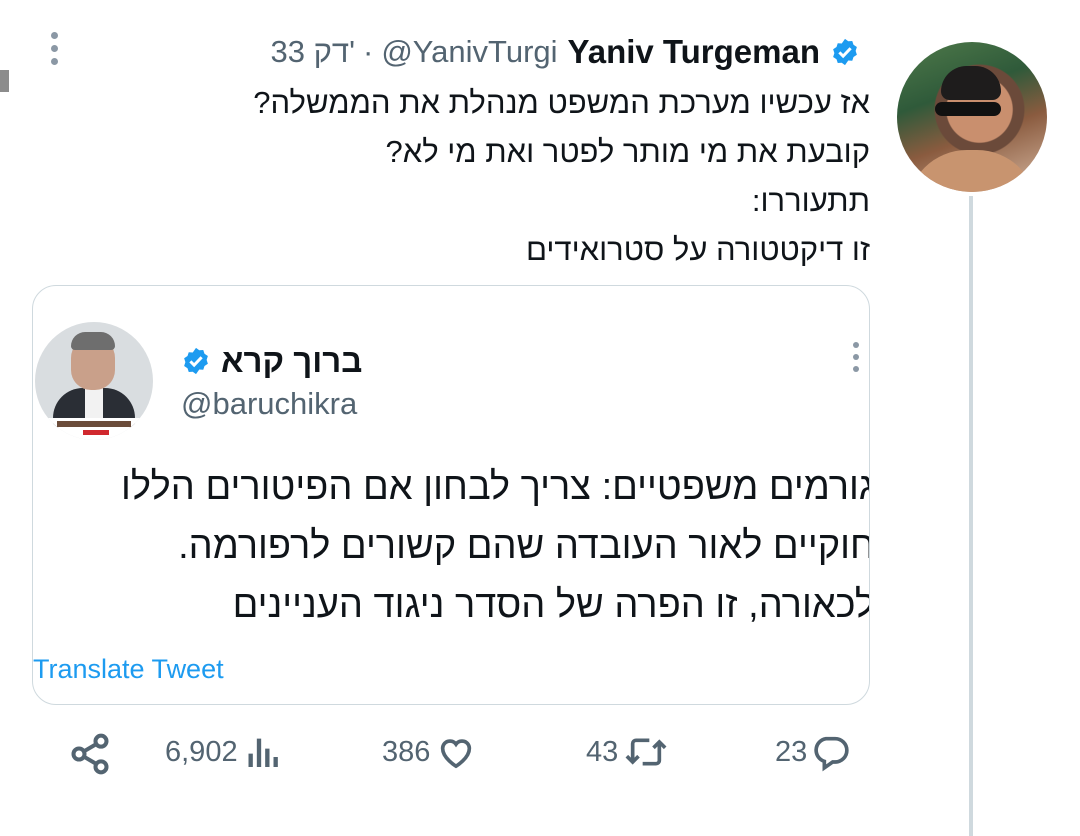 The height and width of the screenshot is (836, 1080). What do you see at coordinates (694, 52) in the screenshot?
I see `author-name: Yaniv Turgeman` at bounding box center [694, 52].